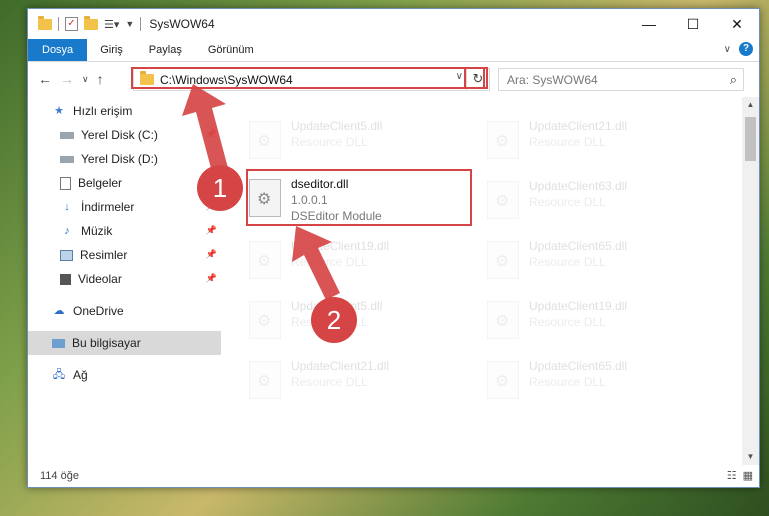  Describe the element at coordinates (261, 192) in the screenshot. I see `annotation-arrows` at that location.